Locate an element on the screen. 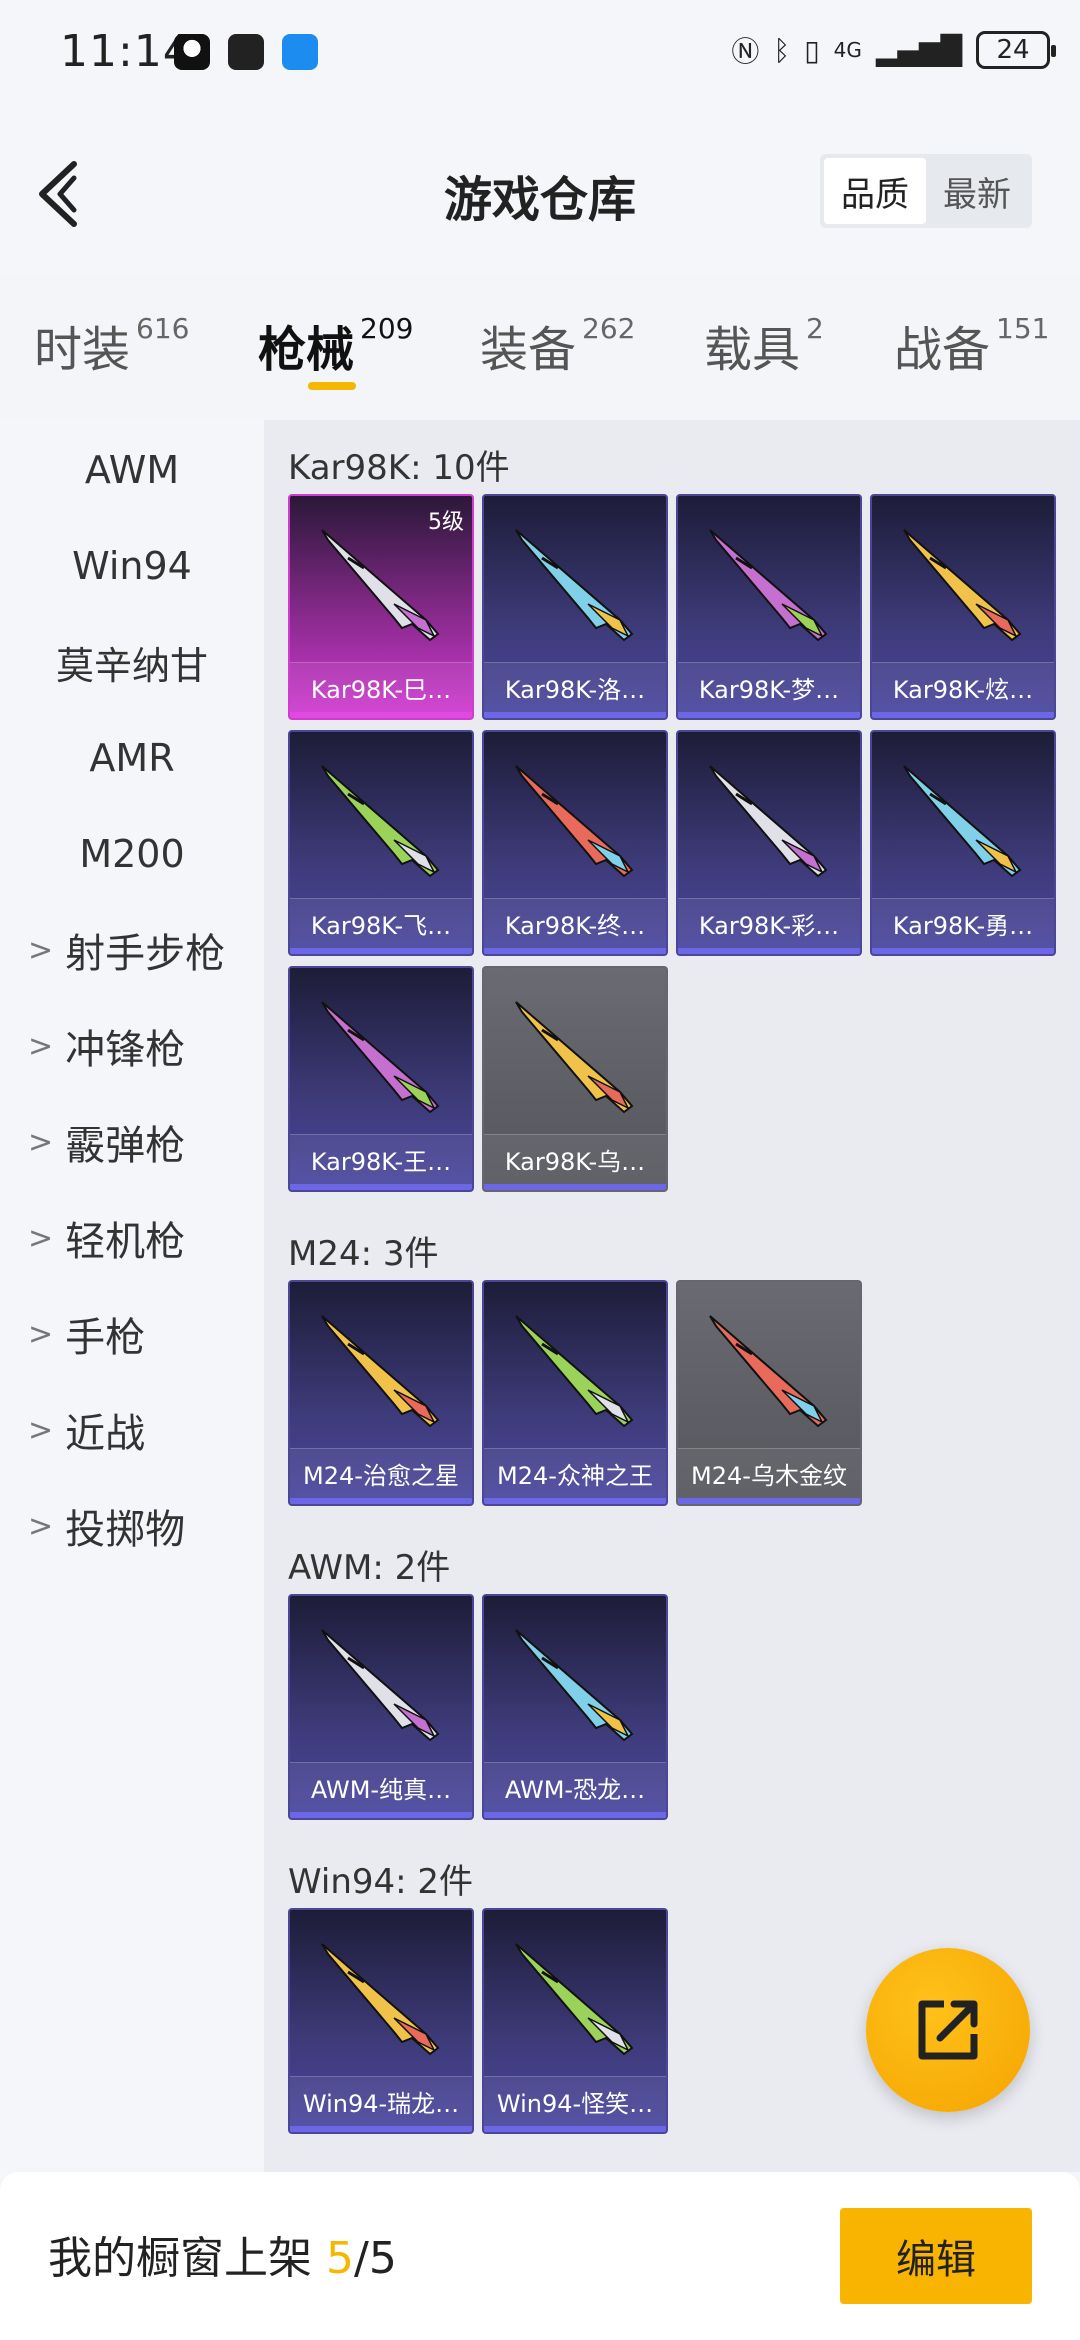 The height and width of the screenshot is (2340, 1080). tab-equipment: 装备 262 is located at coordinates (557, 345).